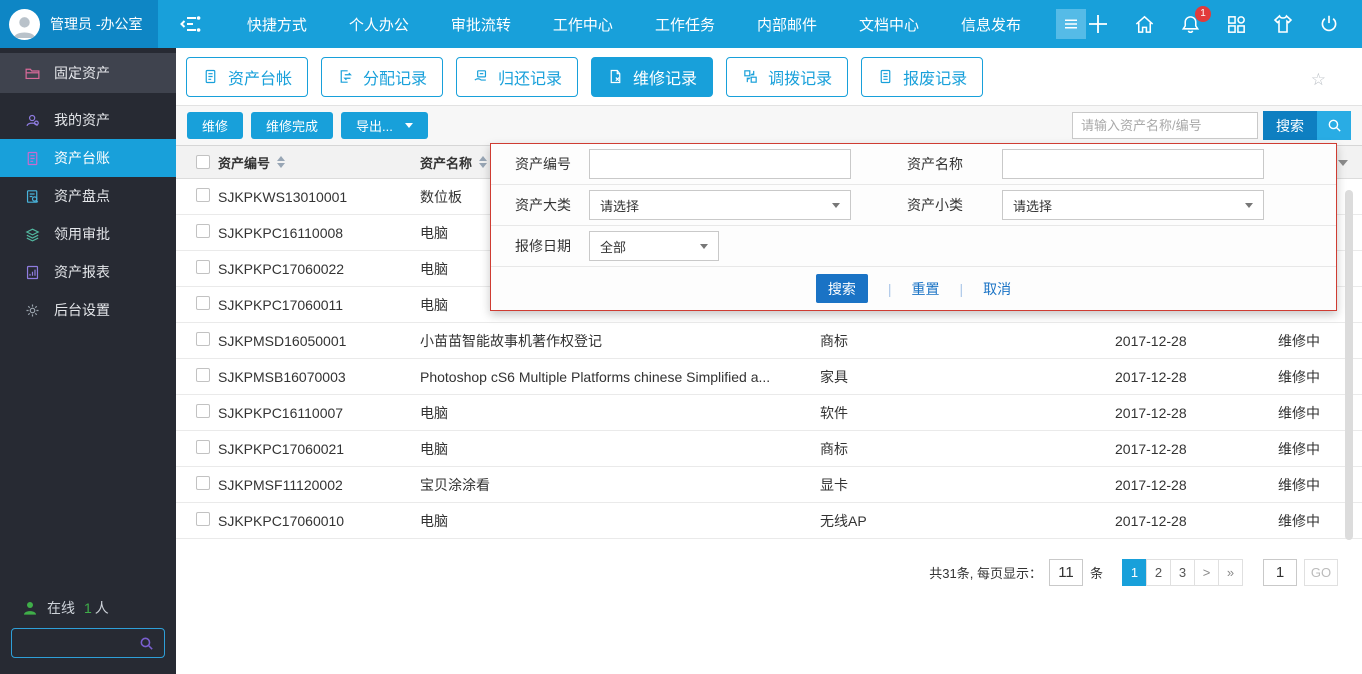  I want to click on table-row: SJKPMSF11120002 宝贝涂涂看 显卡 2017-12-28 维修中, so click(769, 485).